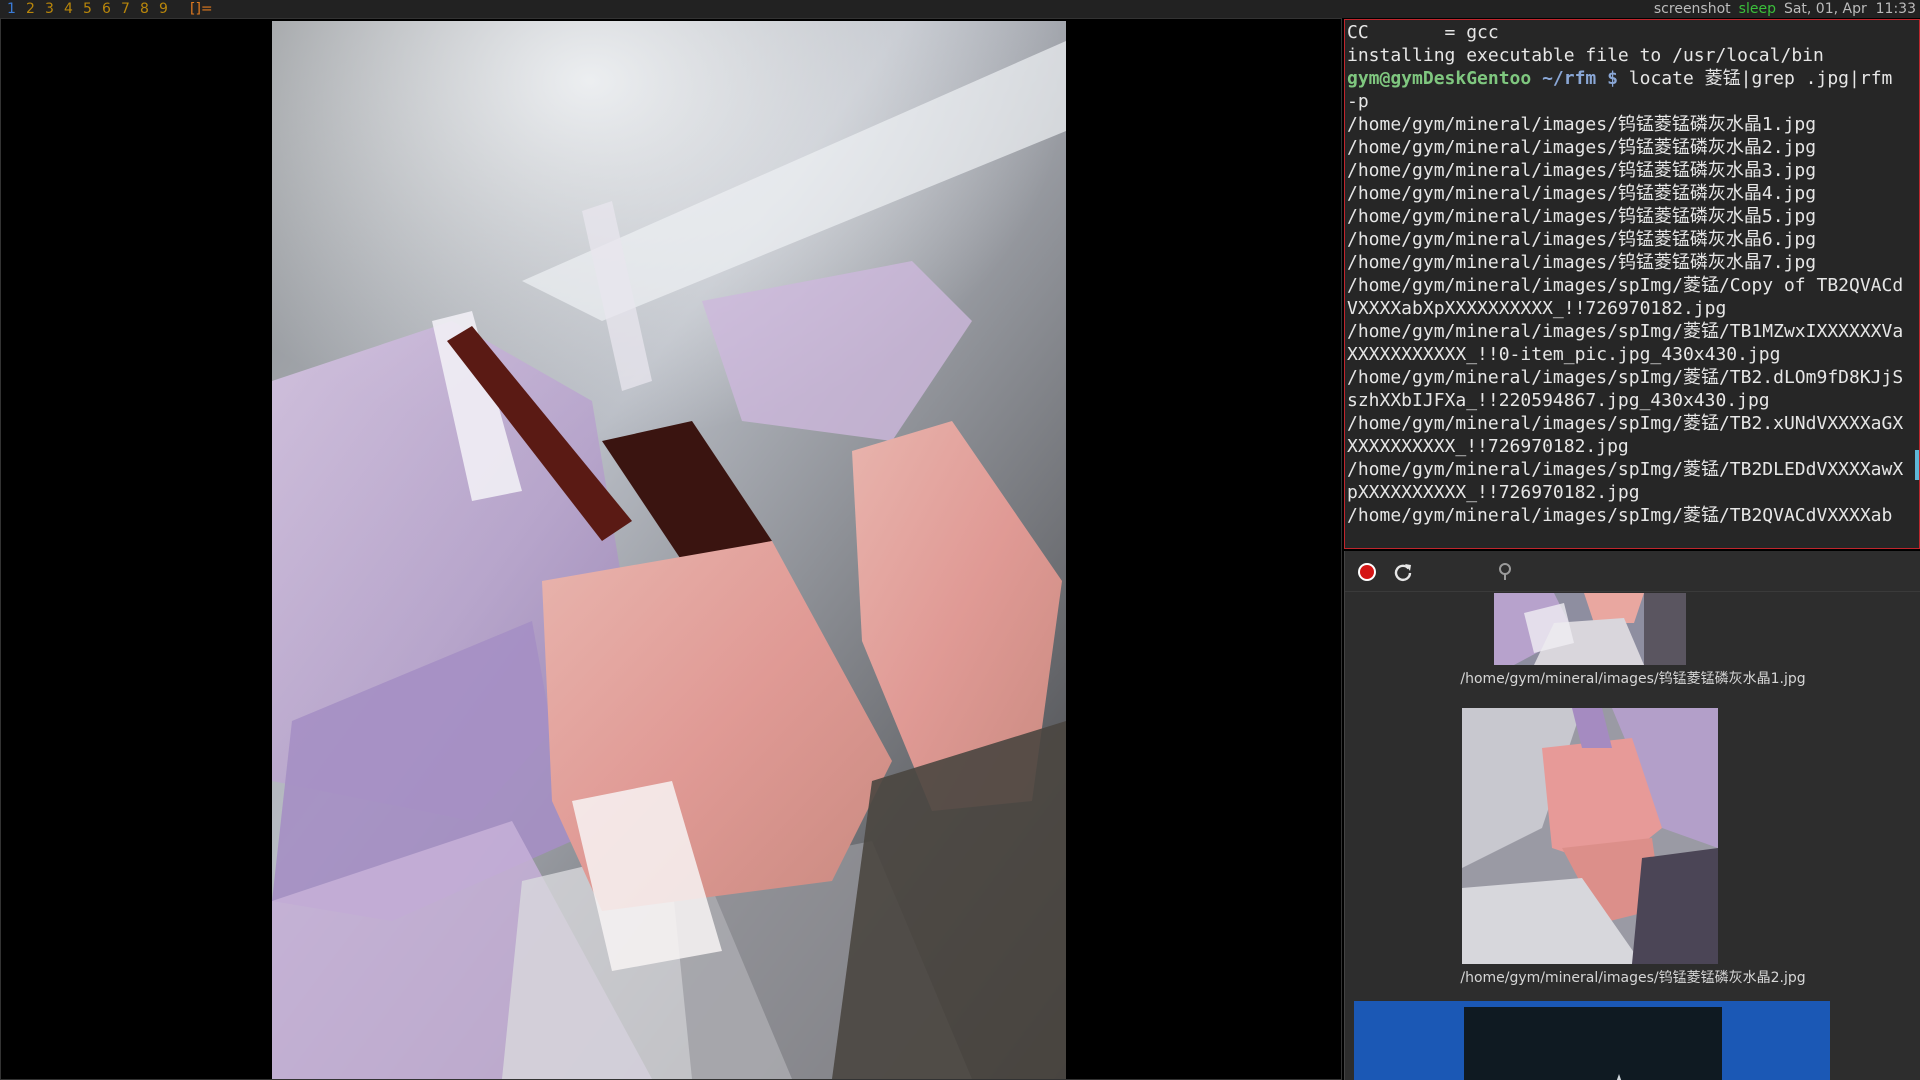  I want to click on terminal-output-line: /home/gym/mineral/images/钨锰菱锰磷灰水晶3.jpg, so click(1582, 170).